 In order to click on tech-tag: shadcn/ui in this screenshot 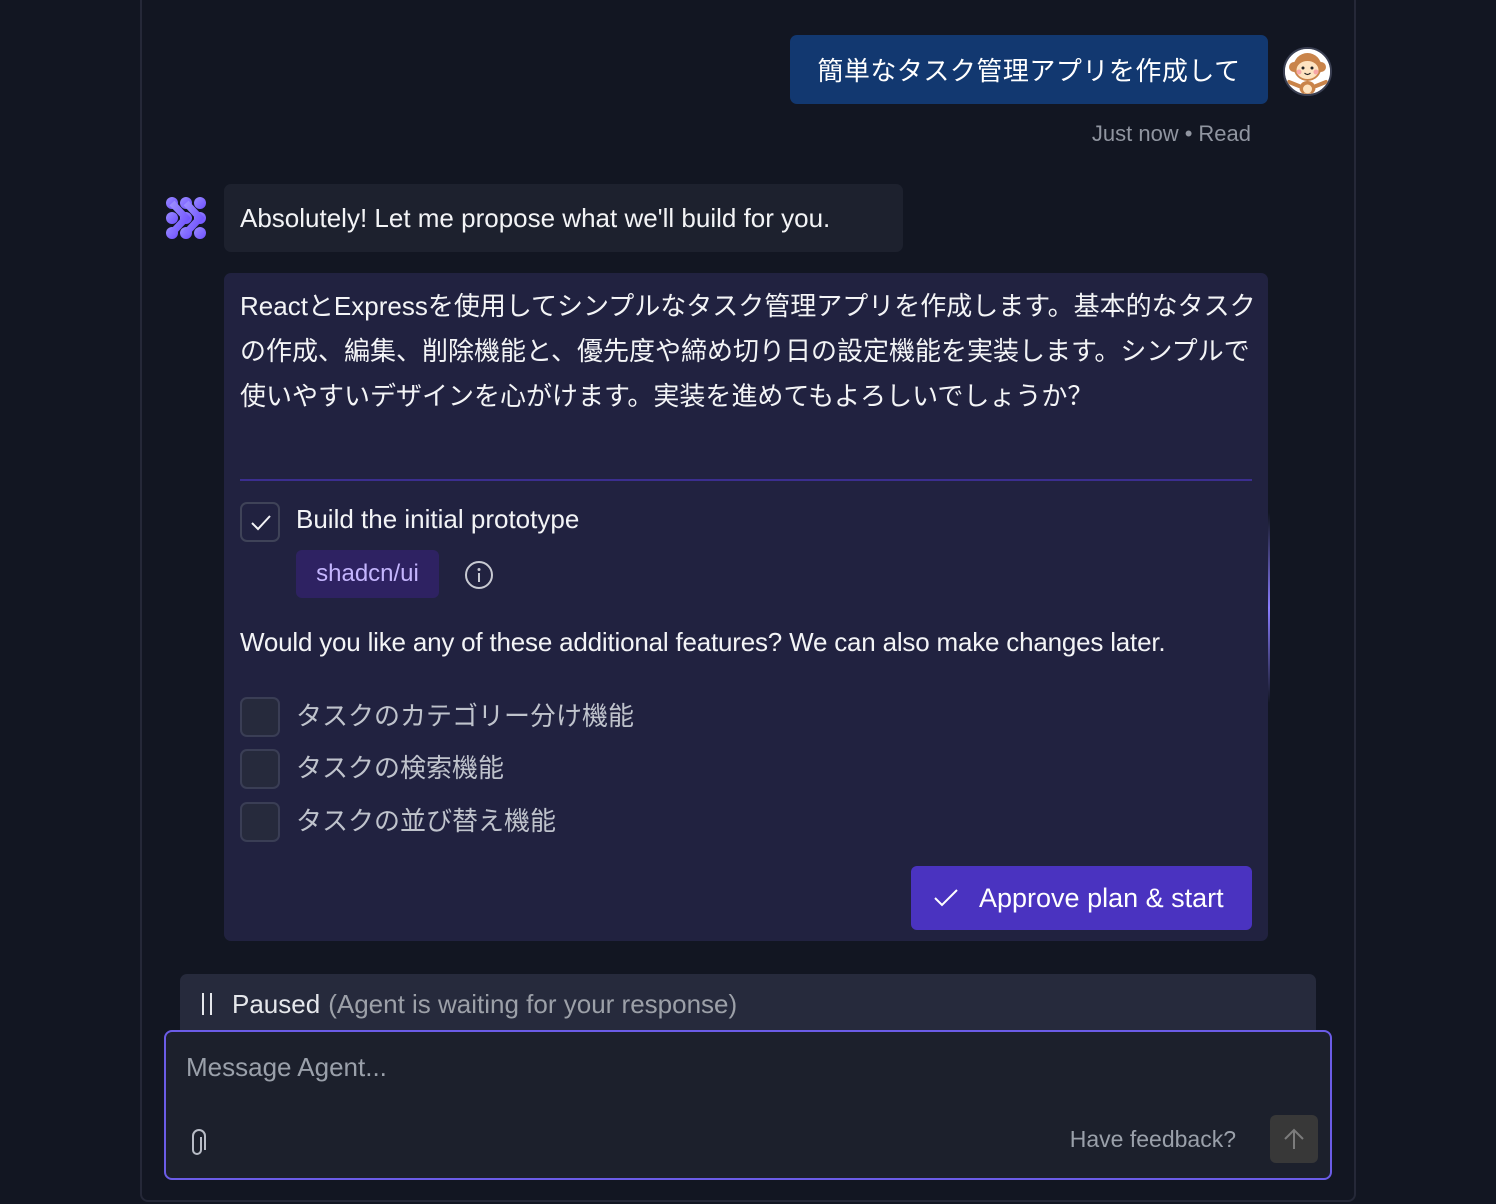, I will do `click(367, 574)`.